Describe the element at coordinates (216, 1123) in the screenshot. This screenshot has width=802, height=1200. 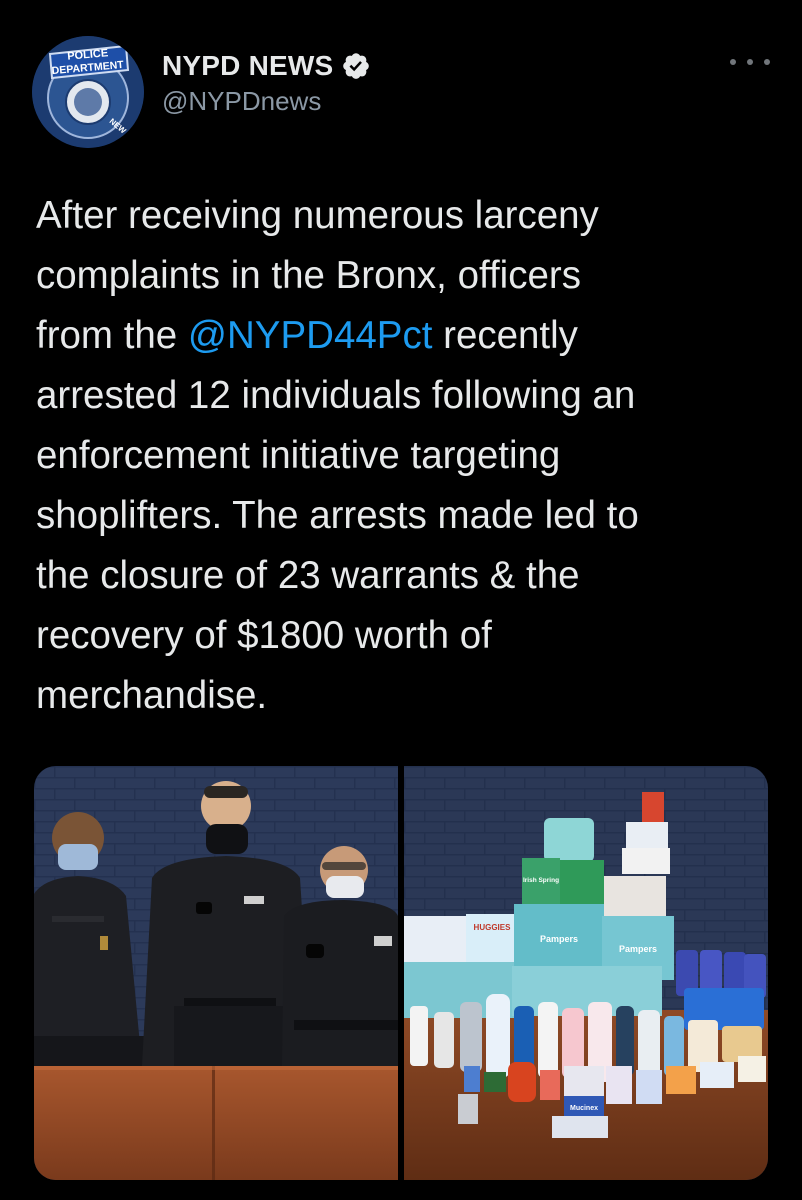
I see `table` at that location.